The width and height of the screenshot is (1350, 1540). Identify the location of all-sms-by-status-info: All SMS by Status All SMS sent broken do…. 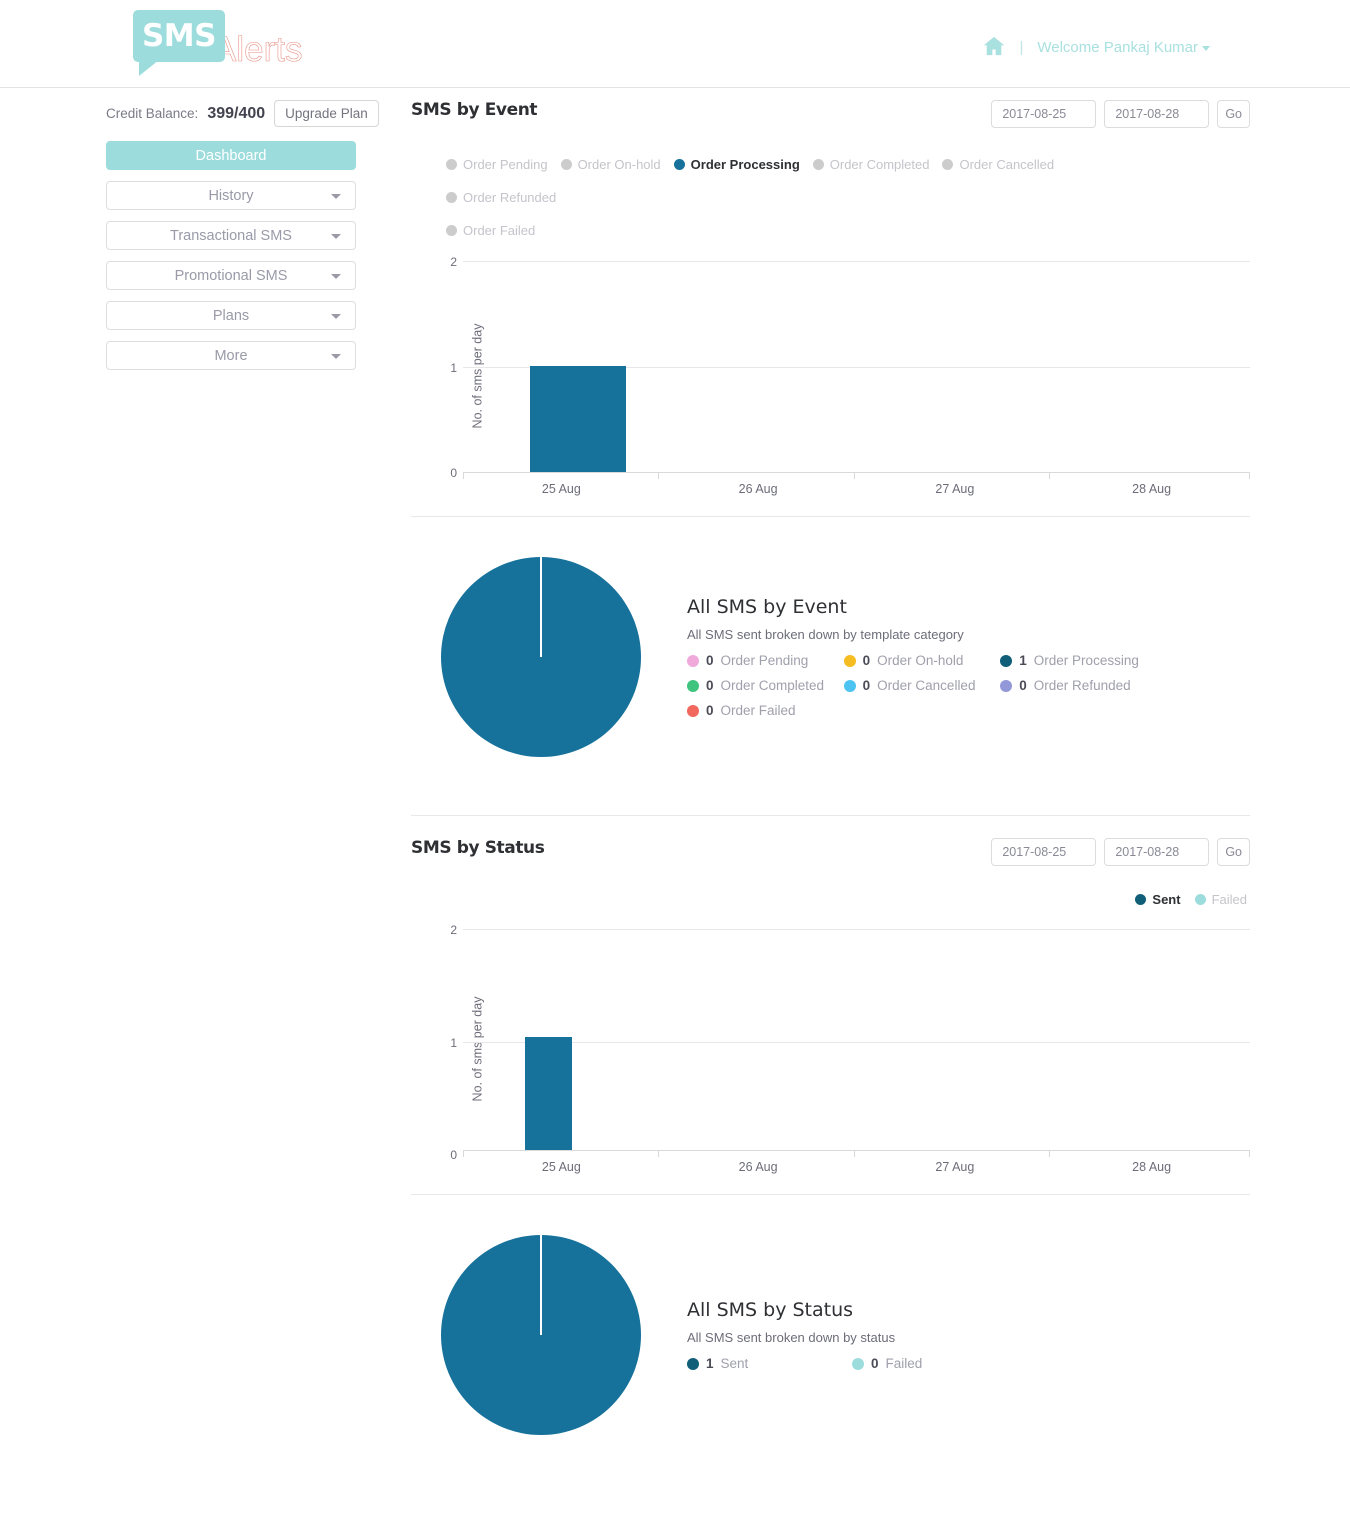
(968, 1335).